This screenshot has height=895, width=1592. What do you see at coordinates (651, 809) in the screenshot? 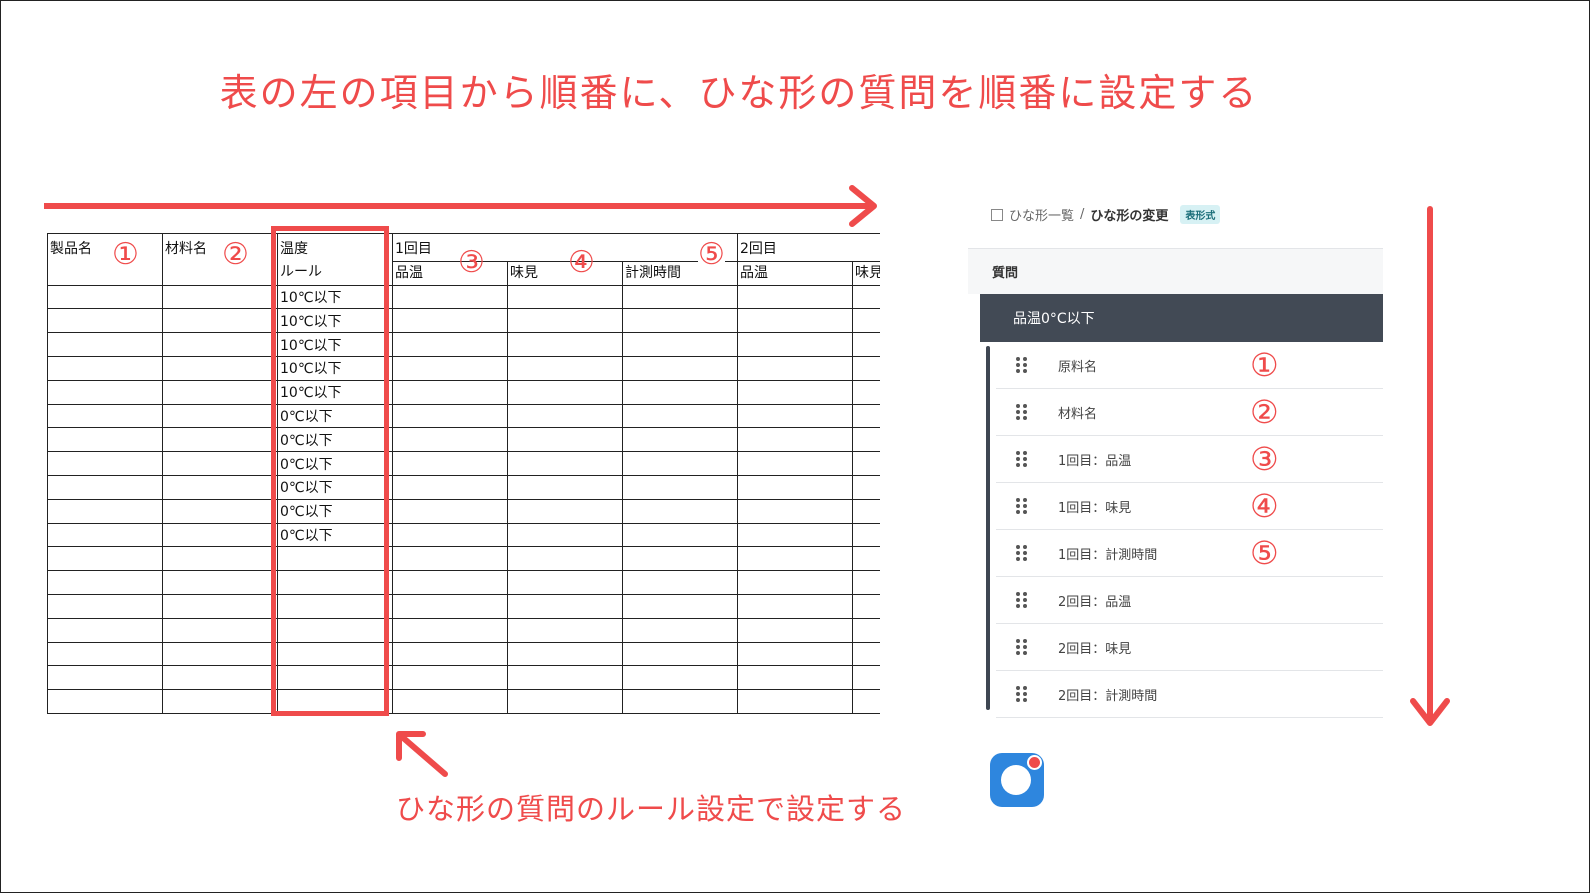
I see `caption: ひな形の質問のルール設定で設定する` at bounding box center [651, 809].